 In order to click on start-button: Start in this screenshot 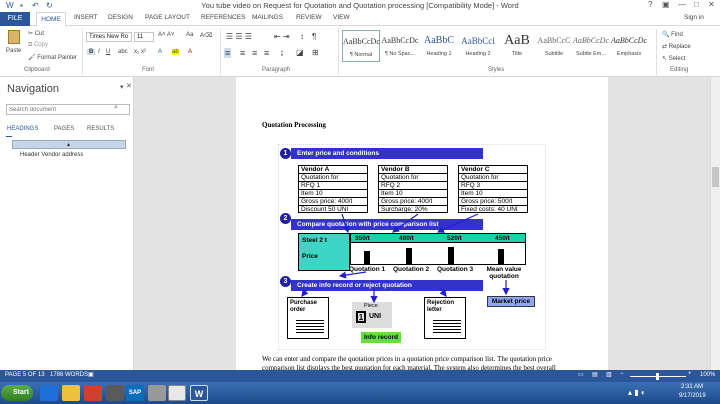, I will do `click(17, 393)`.